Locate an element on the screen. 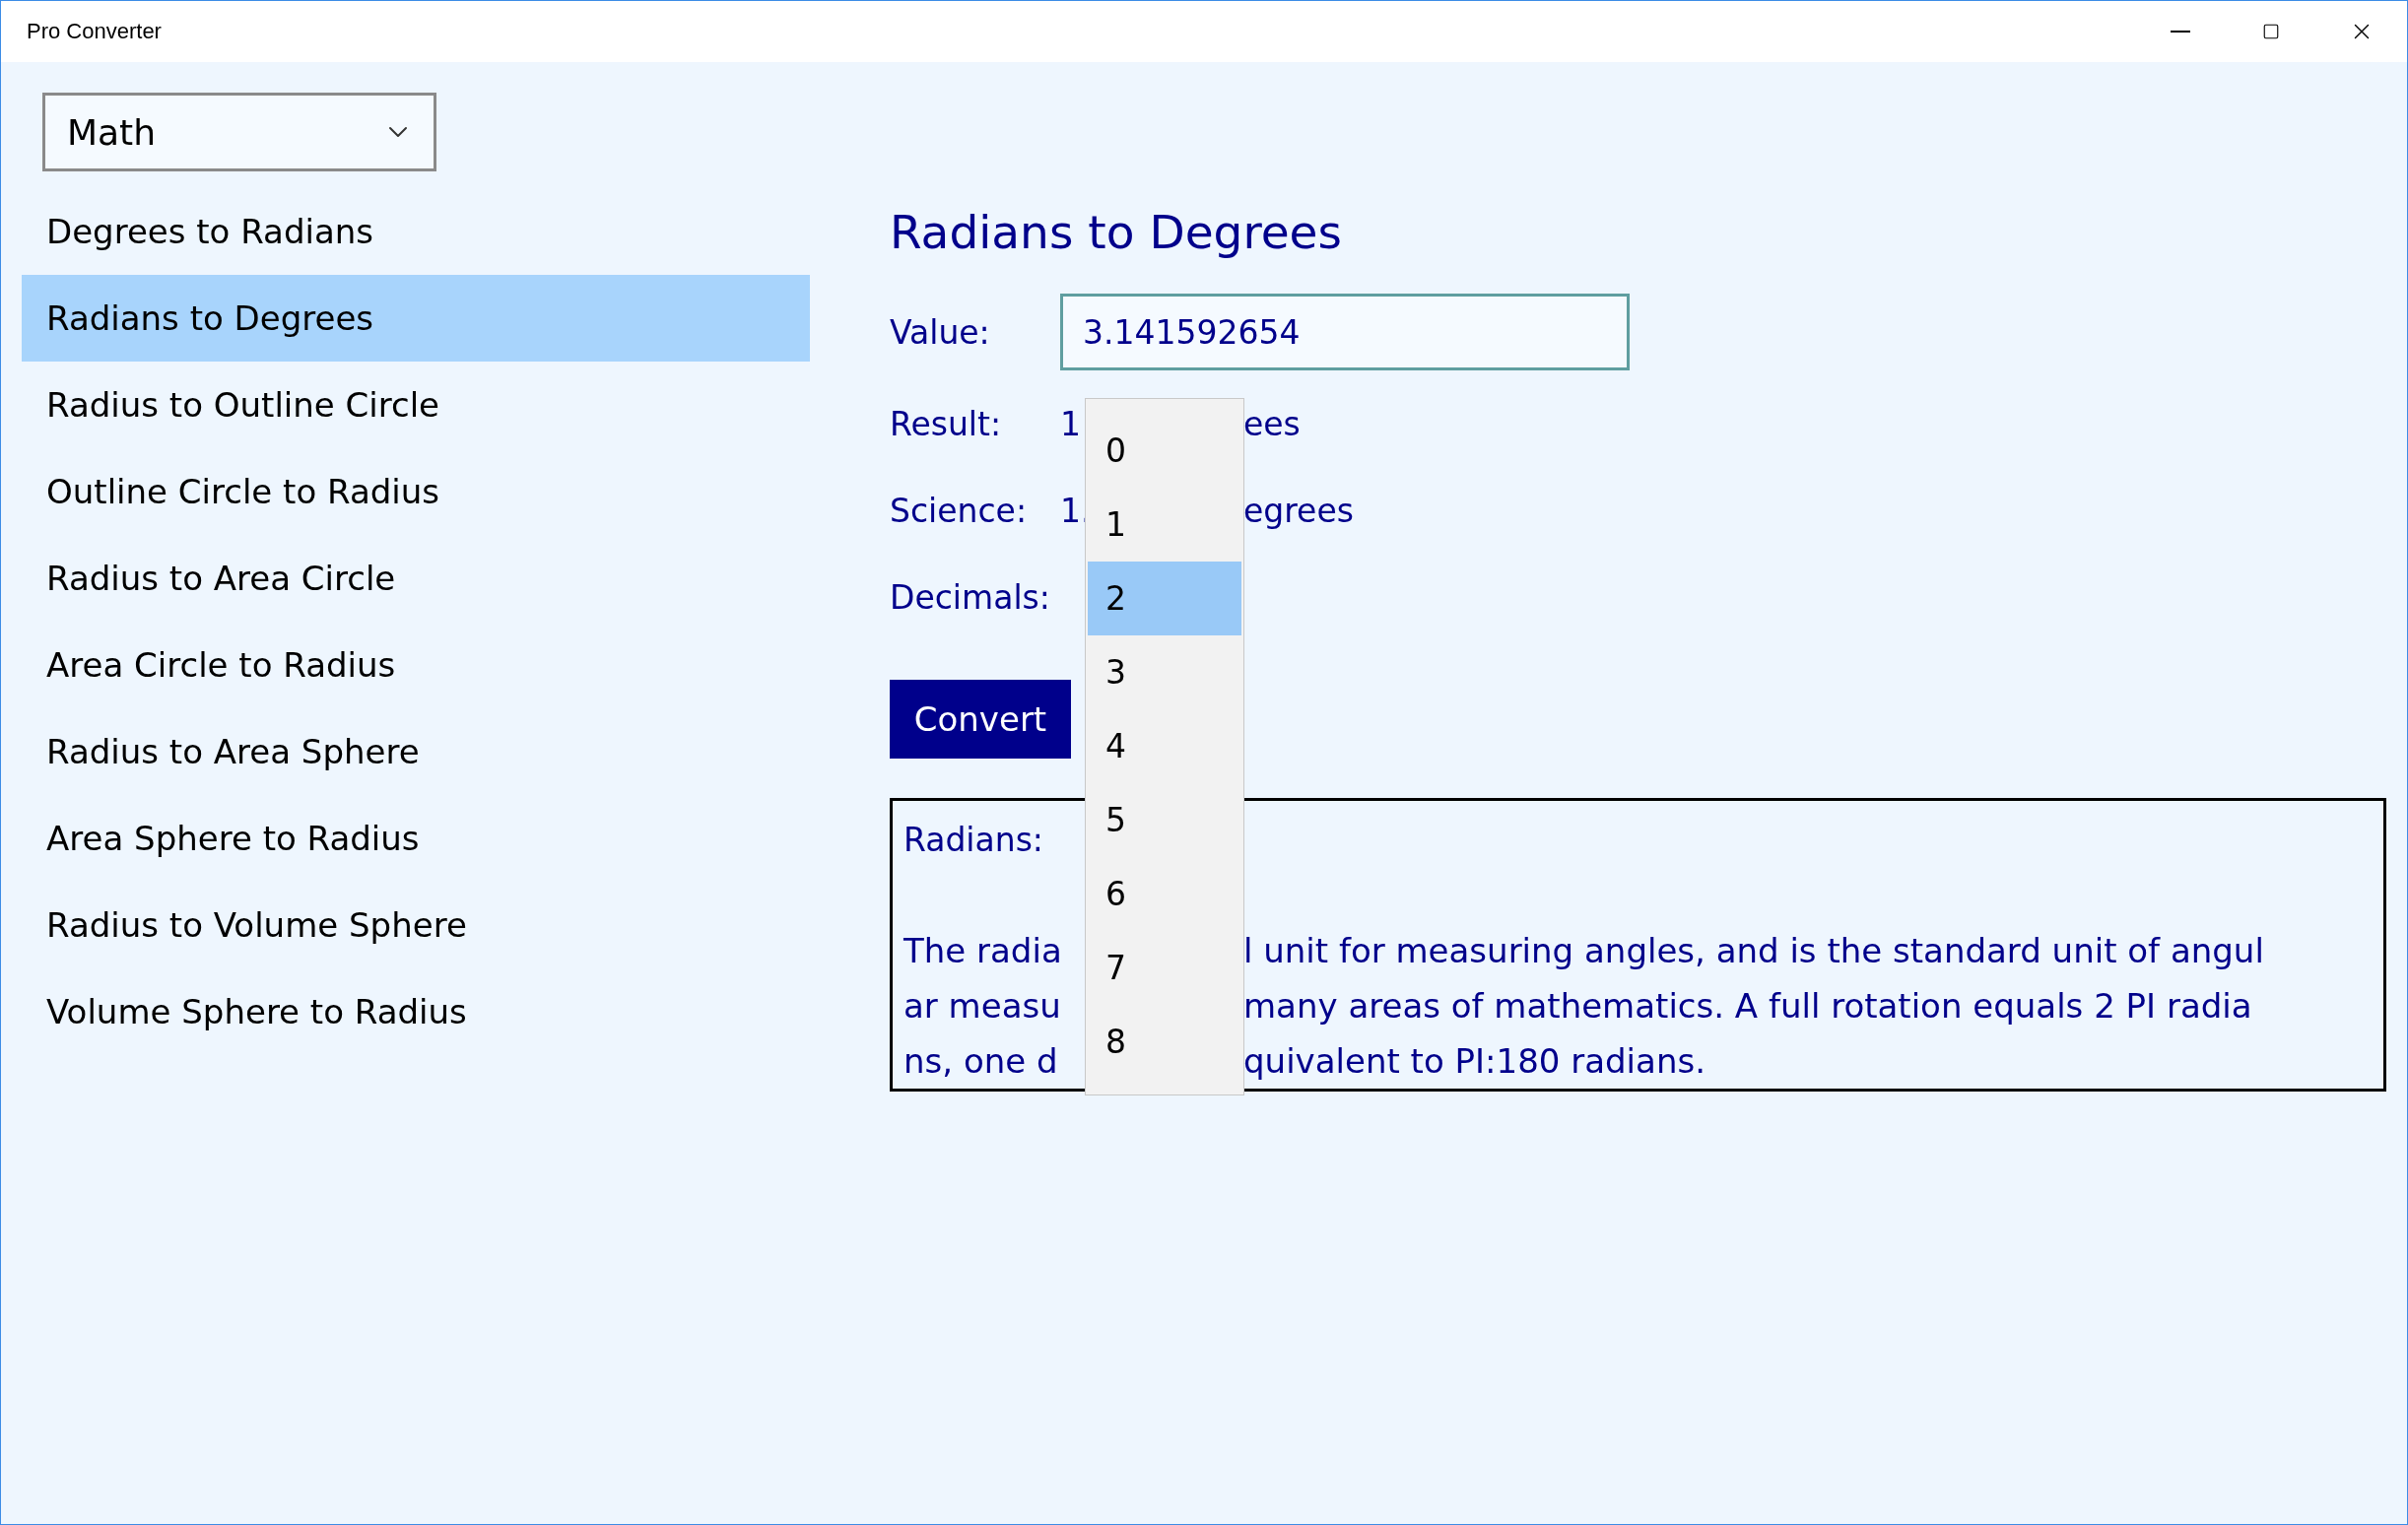 This screenshot has height=1525, width=2408. decimals-option: 3 is located at coordinates (1164, 672).